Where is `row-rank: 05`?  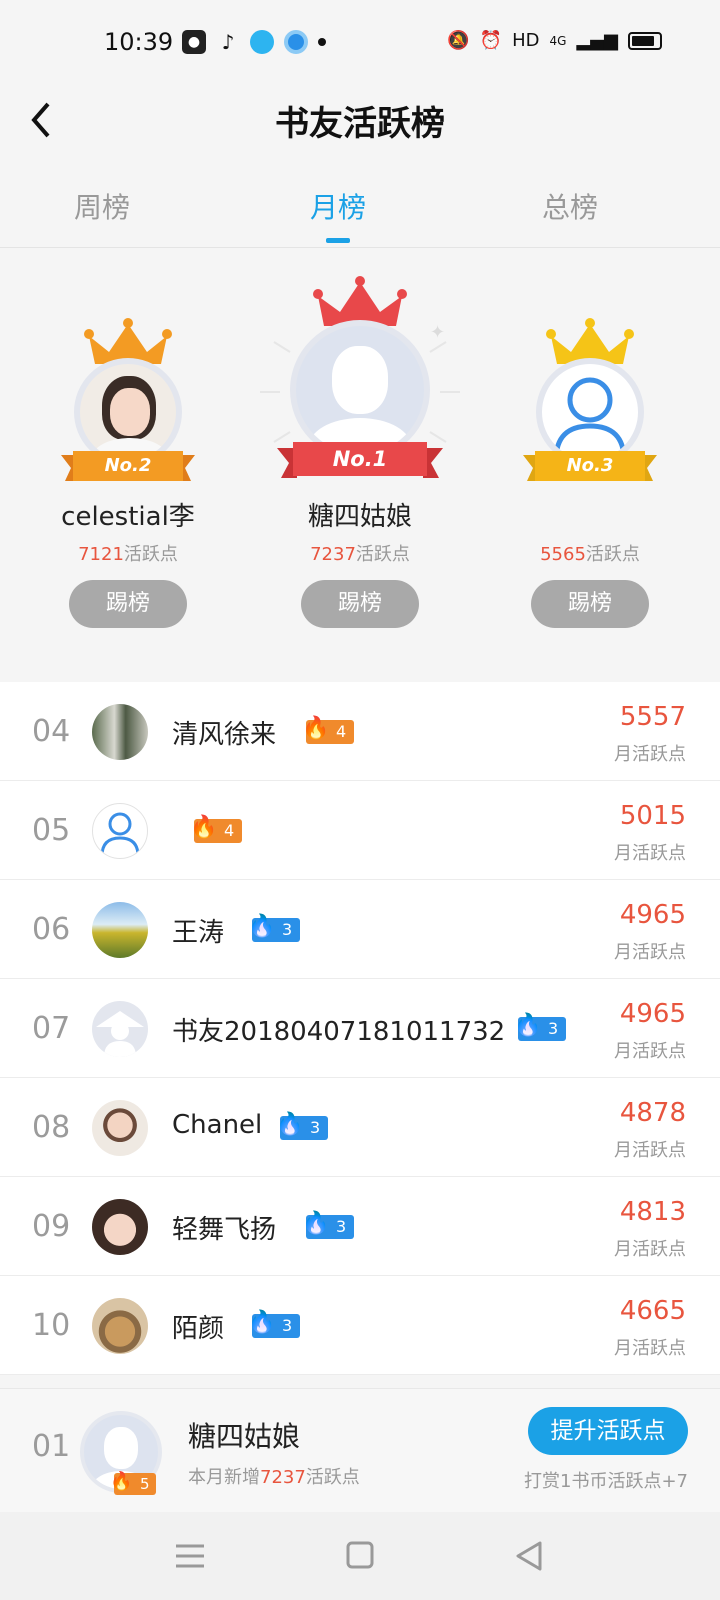 row-rank: 05 is located at coordinates (51, 830).